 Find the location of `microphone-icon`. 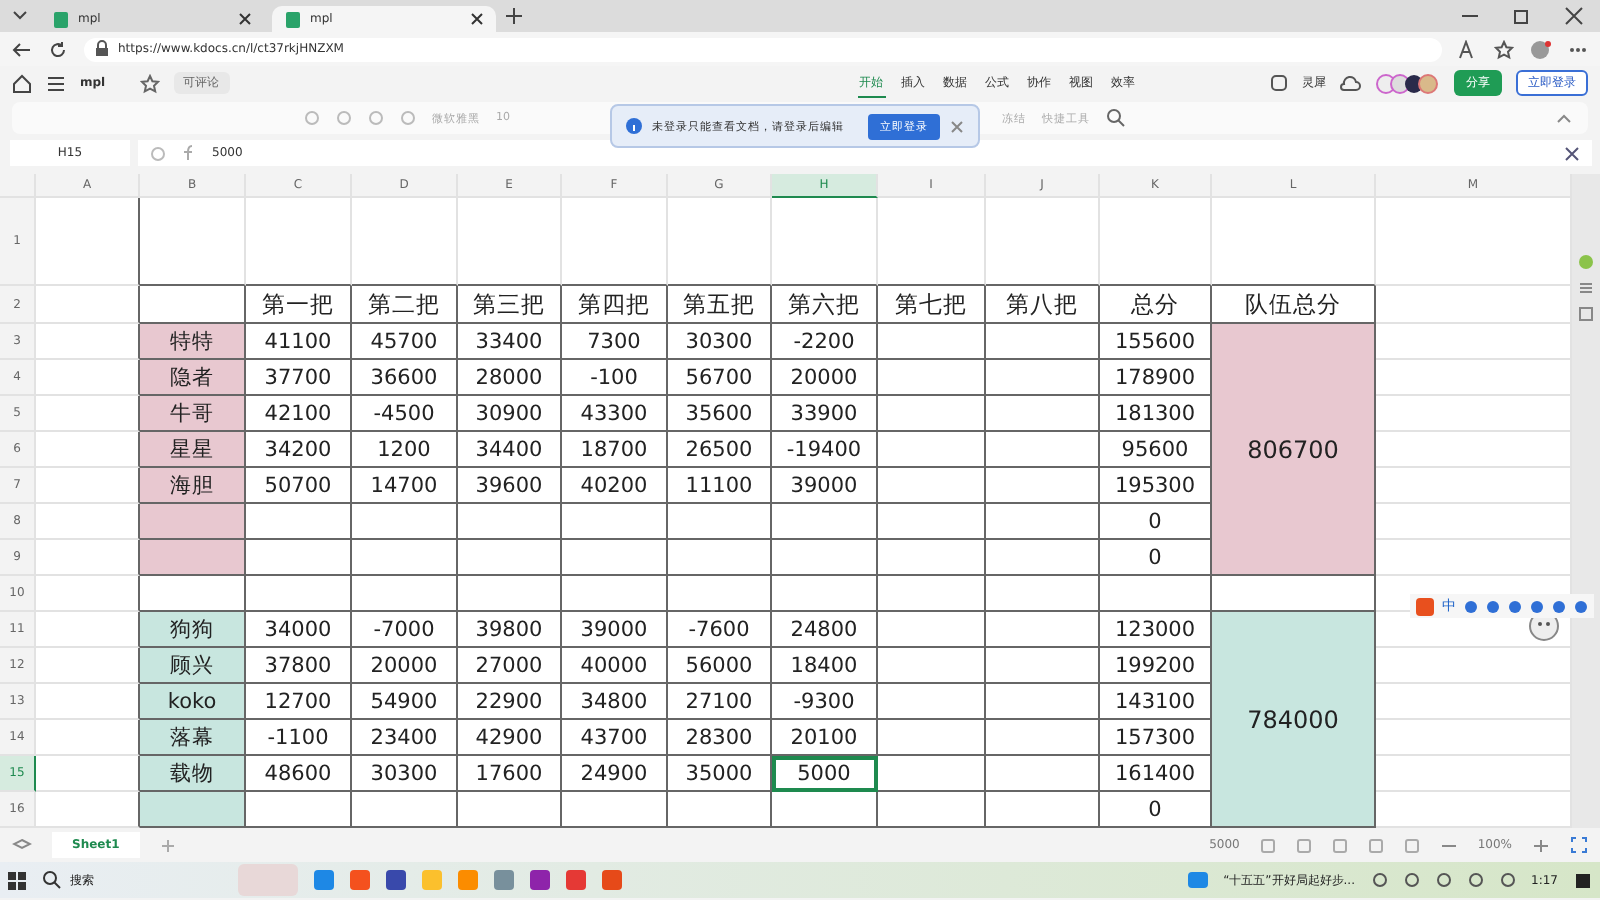

microphone-icon is located at coordinates (1515, 606).